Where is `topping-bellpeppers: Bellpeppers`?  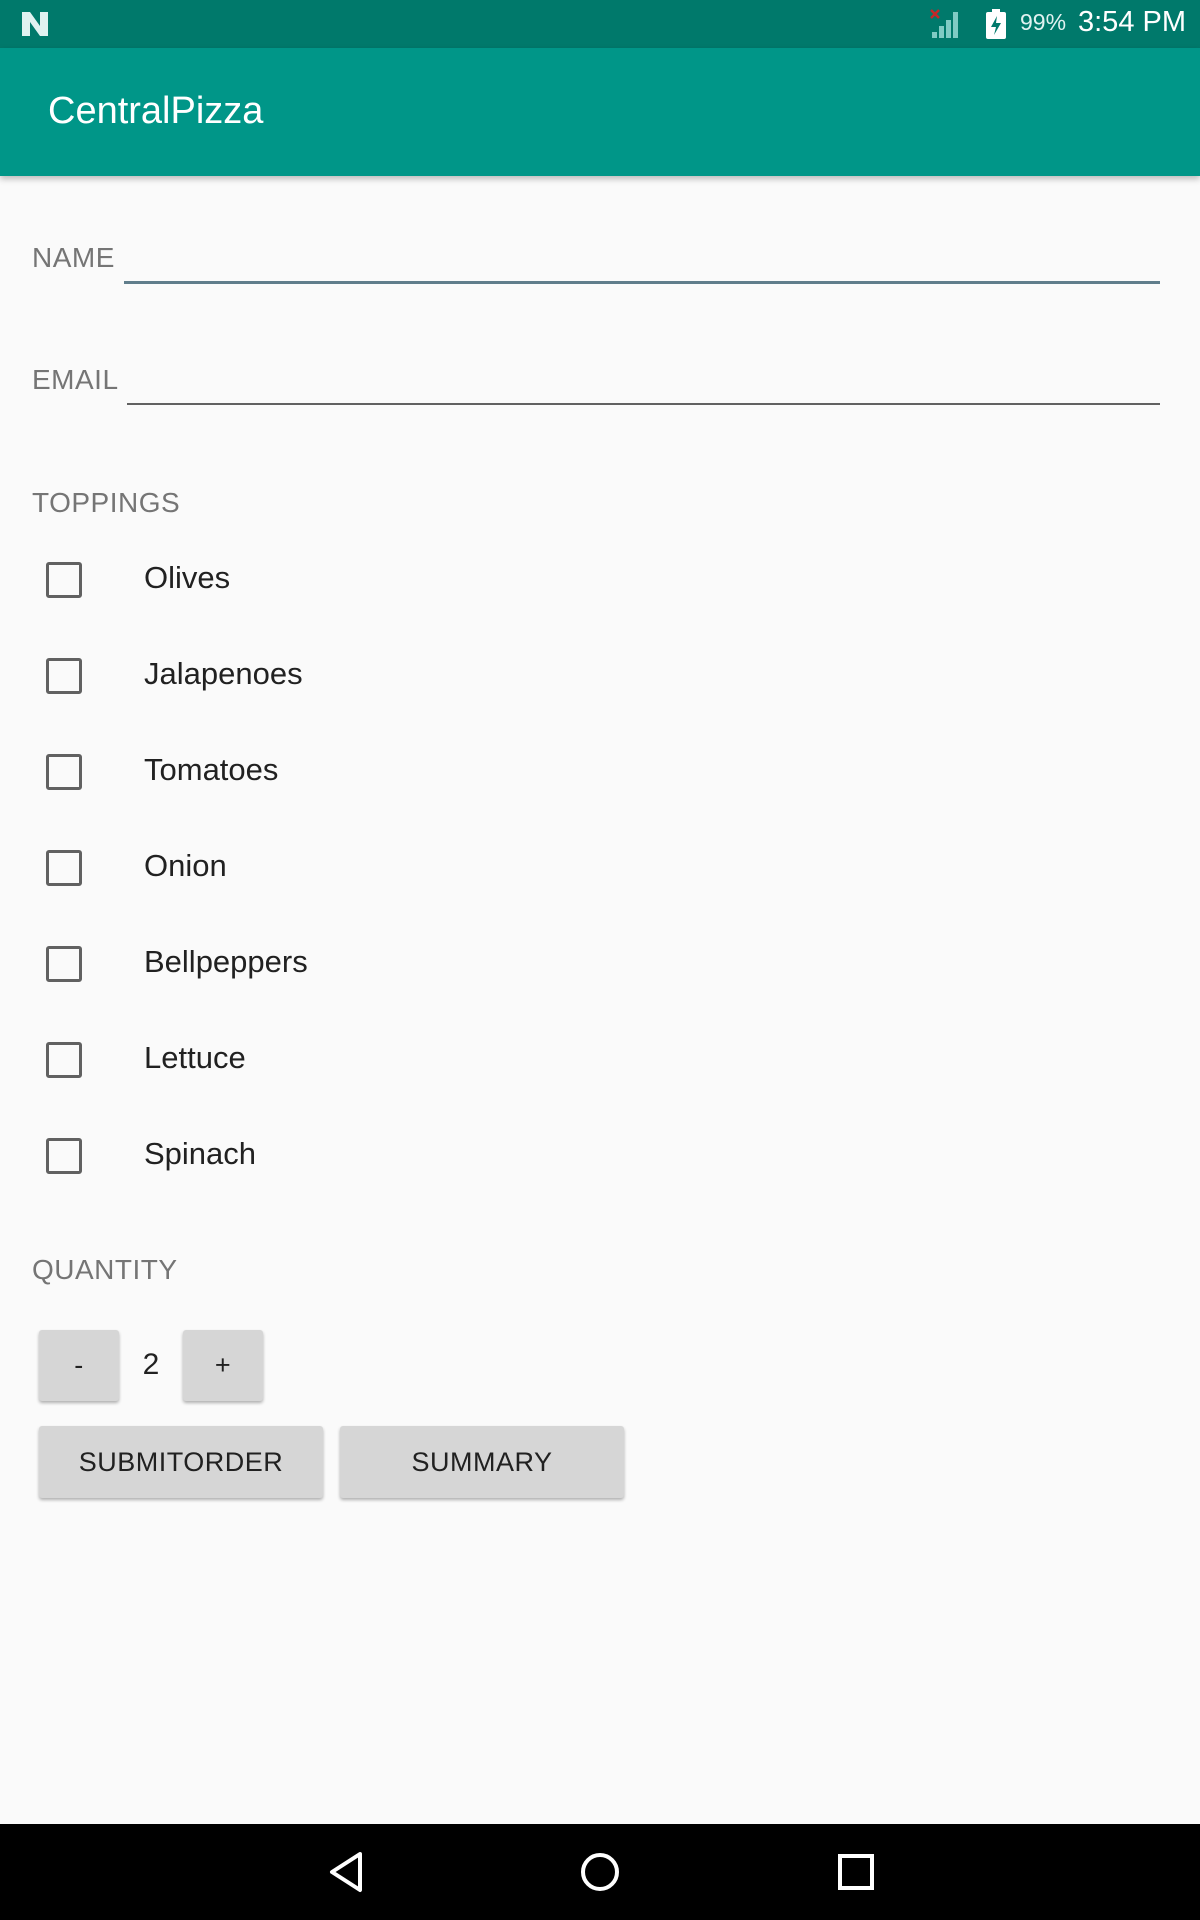
topping-bellpeppers: Bellpeppers is located at coordinates (600, 966).